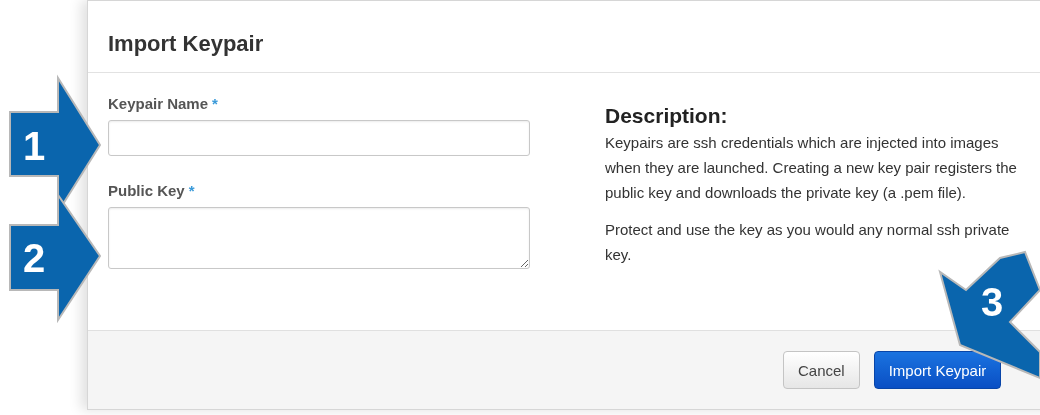 This screenshot has height=415, width=1040. What do you see at coordinates (667, 116) in the screenshot?
I see `description-heading: Description:` at bounding box center [667, 116].